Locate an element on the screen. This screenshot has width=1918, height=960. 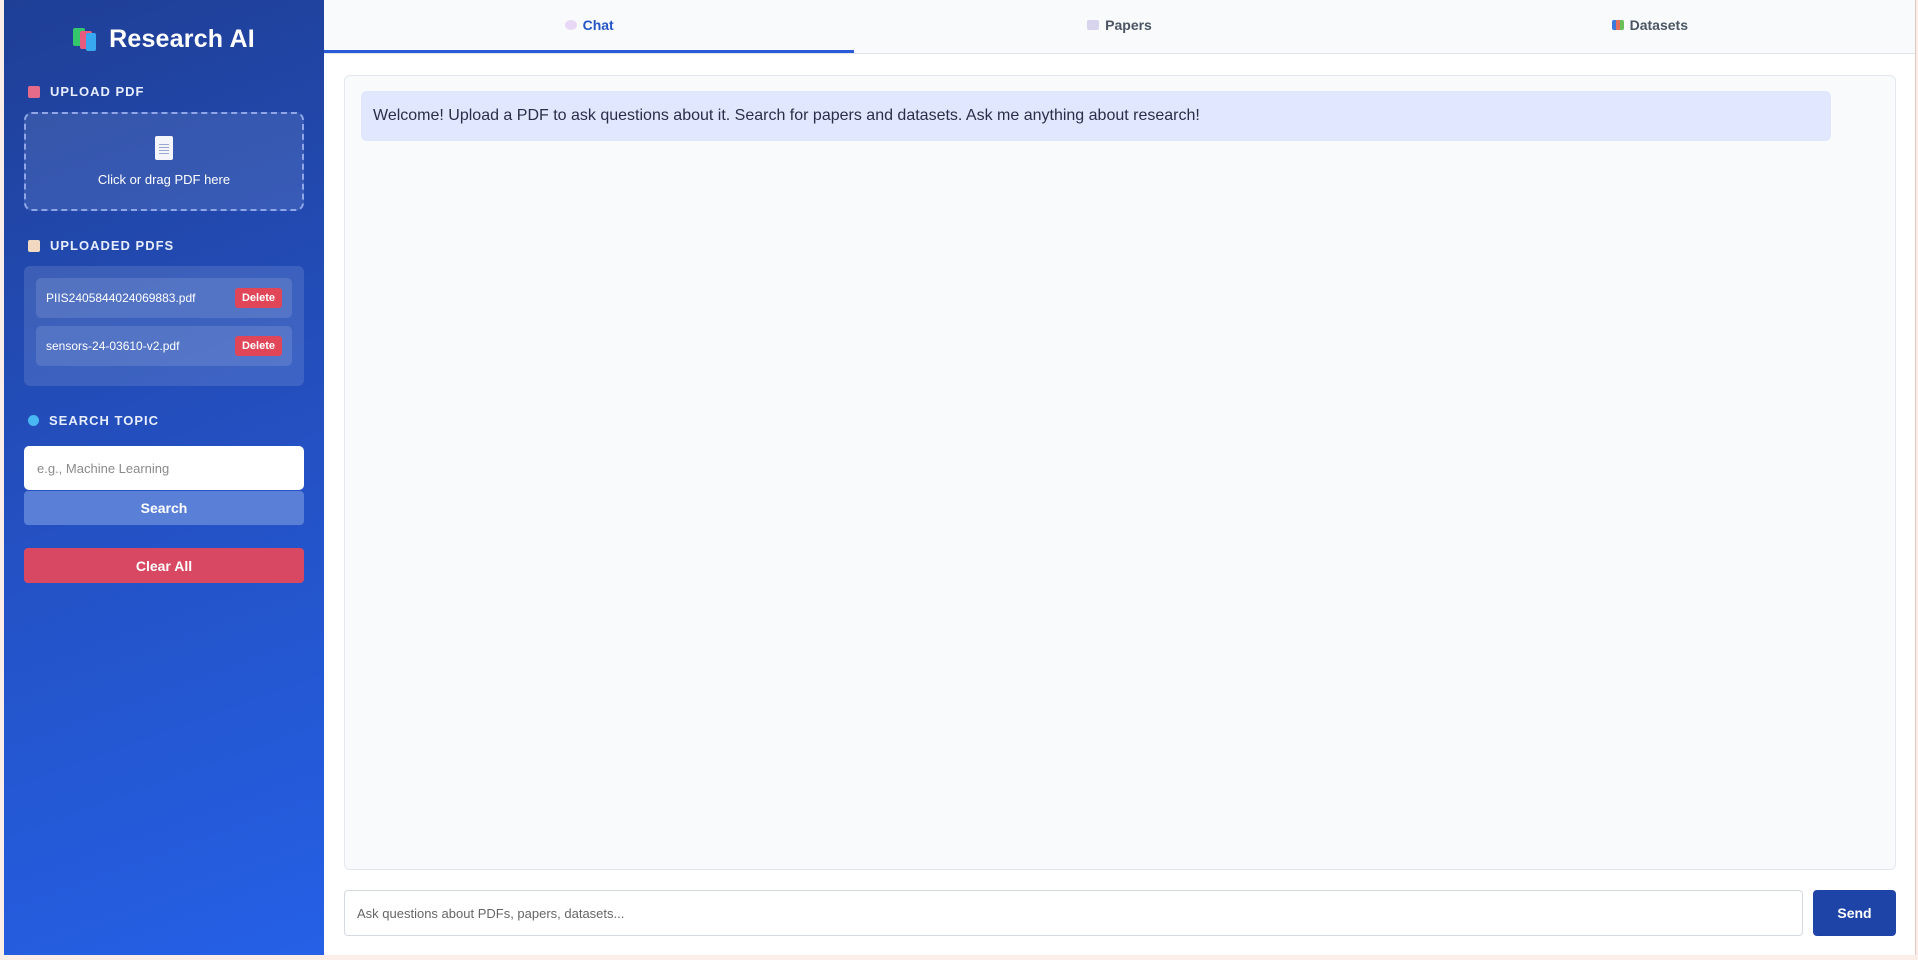
tab-papers: Papers is located at coordinates (1119, 26).